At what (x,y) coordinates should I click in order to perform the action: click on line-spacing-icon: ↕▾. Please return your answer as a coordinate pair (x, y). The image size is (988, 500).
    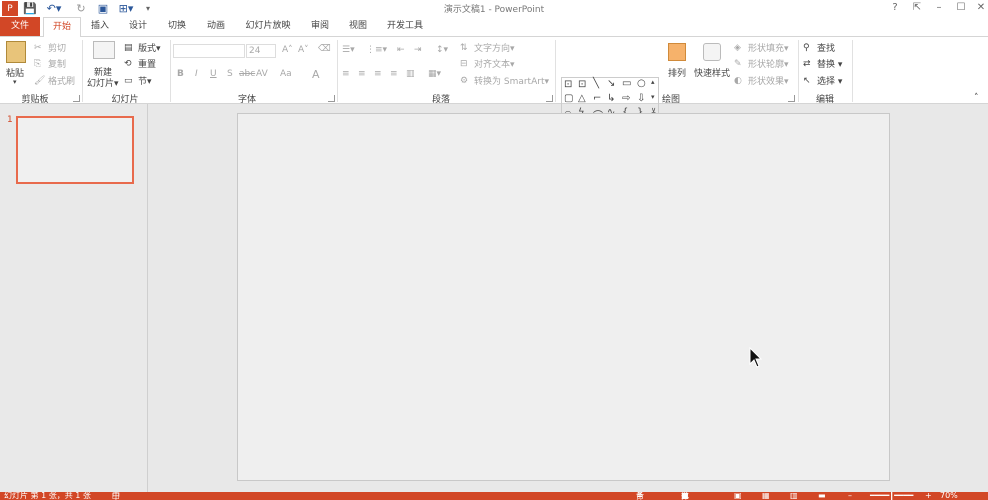
    Looking at the image, I should click on (442, 50).